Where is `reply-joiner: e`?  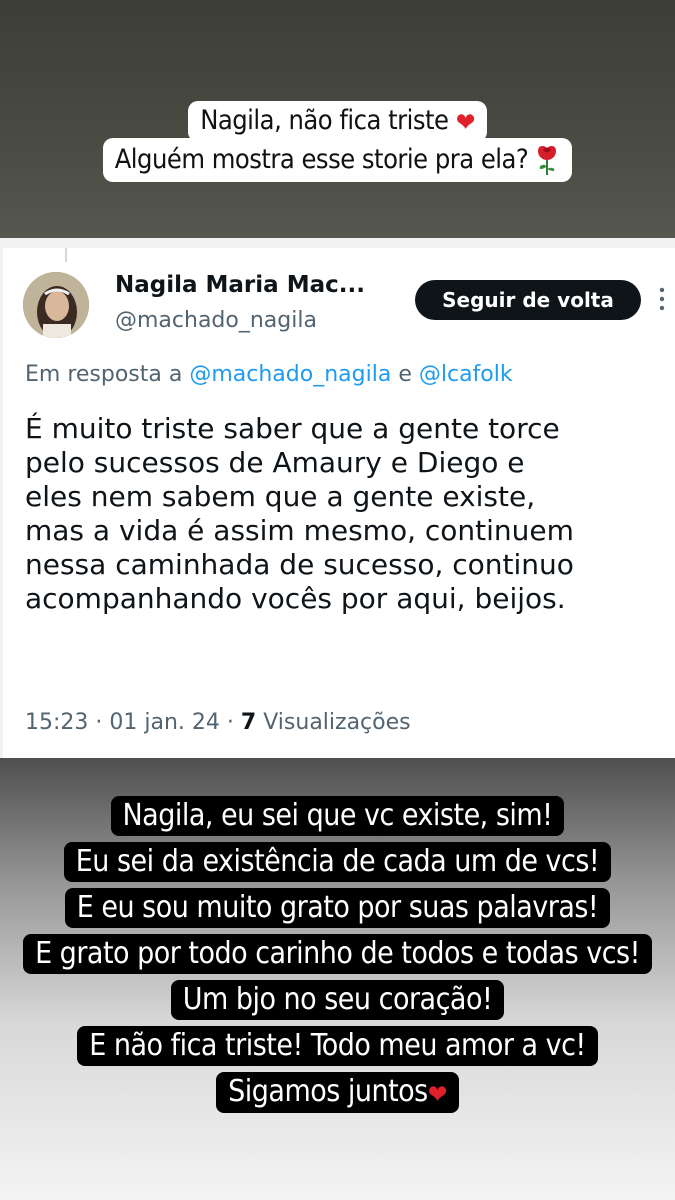 reply-joiner: e is located at coordinates (405, 374).